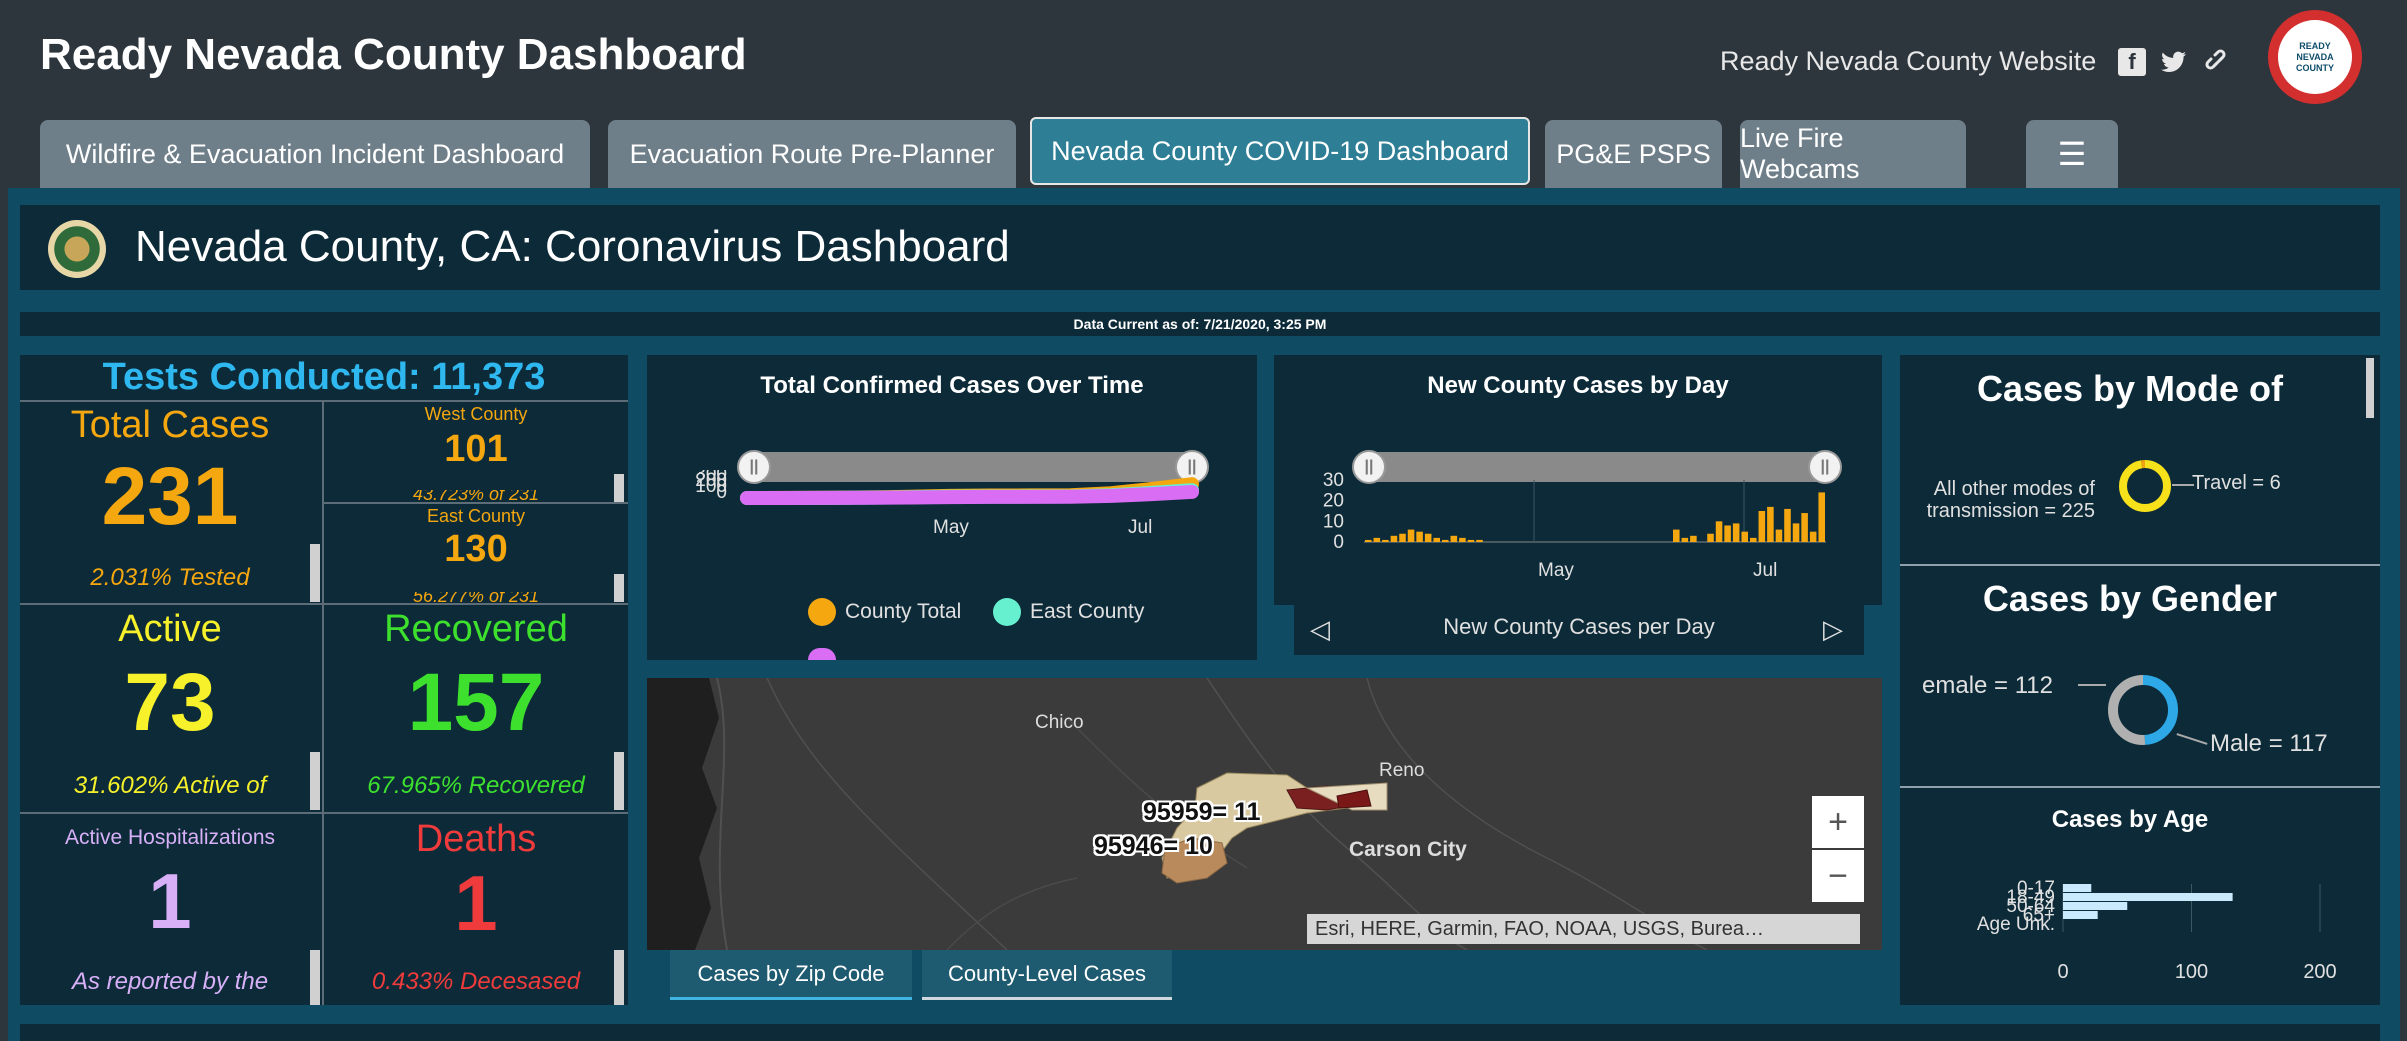 The image size is (2407, 1041). What do you see at coordinates (1402, 770) in the screenshot?
I see `map-city-reno: Reno` at bounding box center [1402, 770].